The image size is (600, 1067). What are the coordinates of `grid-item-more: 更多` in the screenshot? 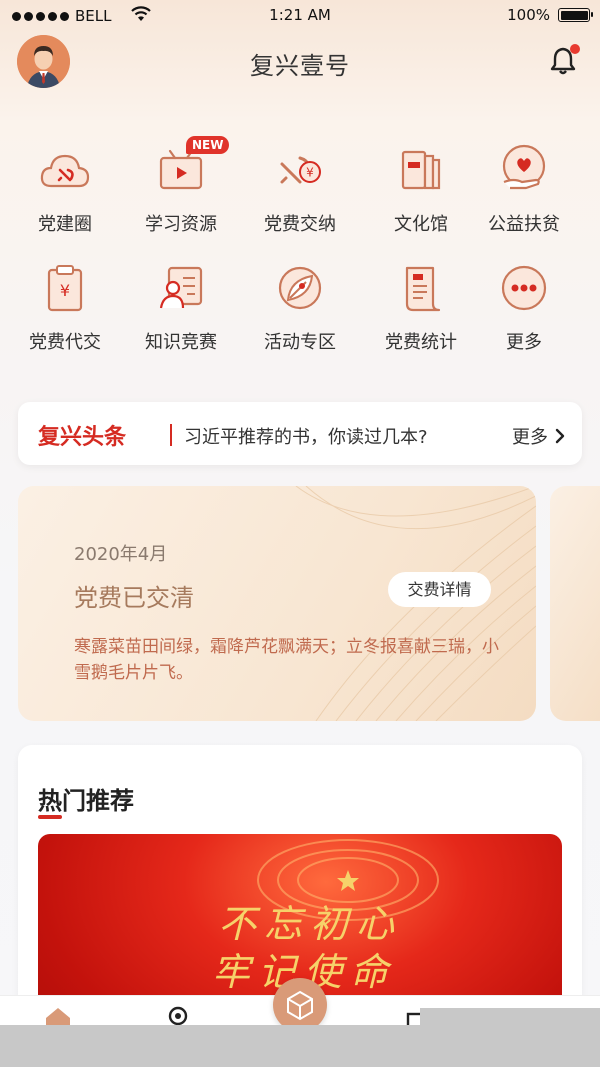 It's located at (524, 307).